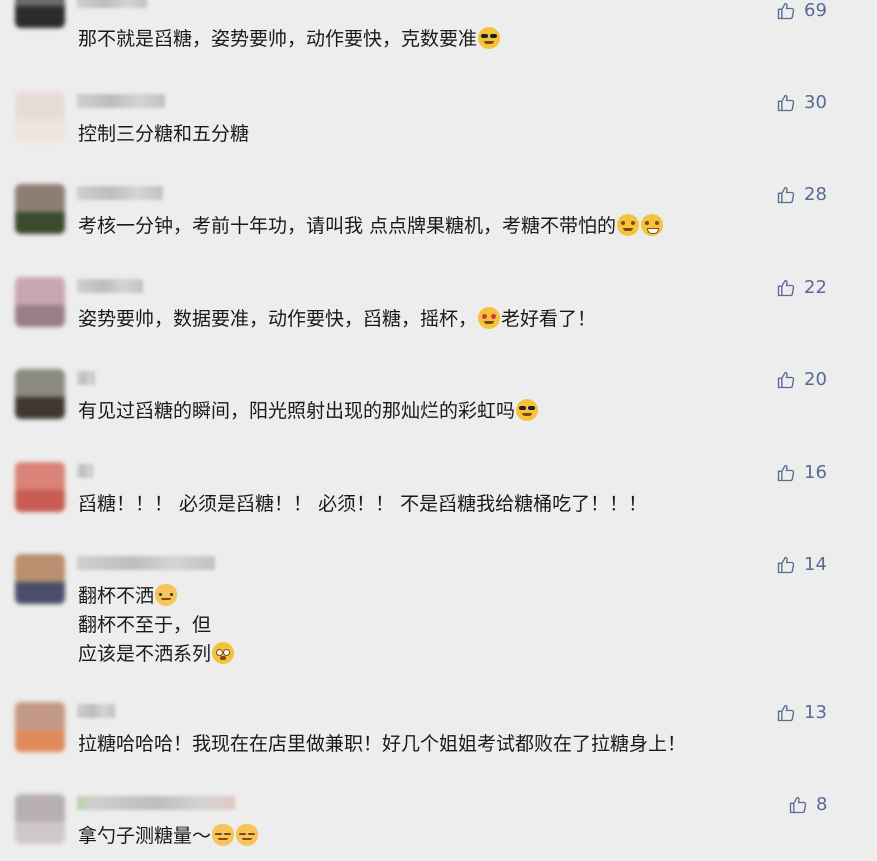 The width and height of the screenshot is (877, 861). Describe the element at coordinates (815, 102) in the screenshot. I see `like-count: 30` at that location.